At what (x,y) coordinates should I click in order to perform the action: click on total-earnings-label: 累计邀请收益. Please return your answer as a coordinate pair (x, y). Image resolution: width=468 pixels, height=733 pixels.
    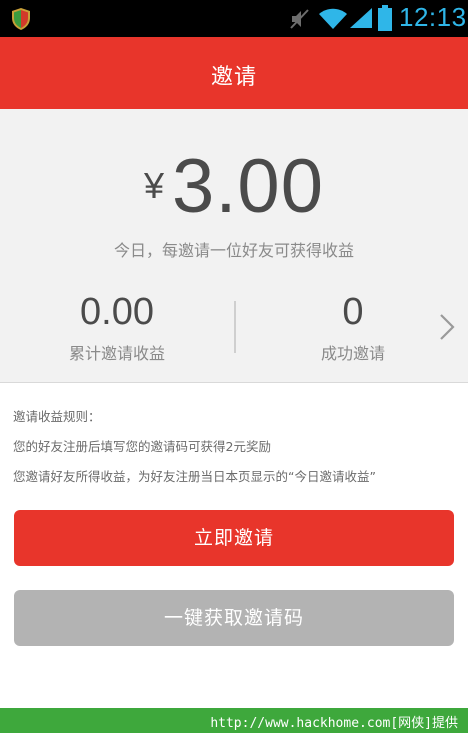
    Looking at the image, I should click on (116, 353).